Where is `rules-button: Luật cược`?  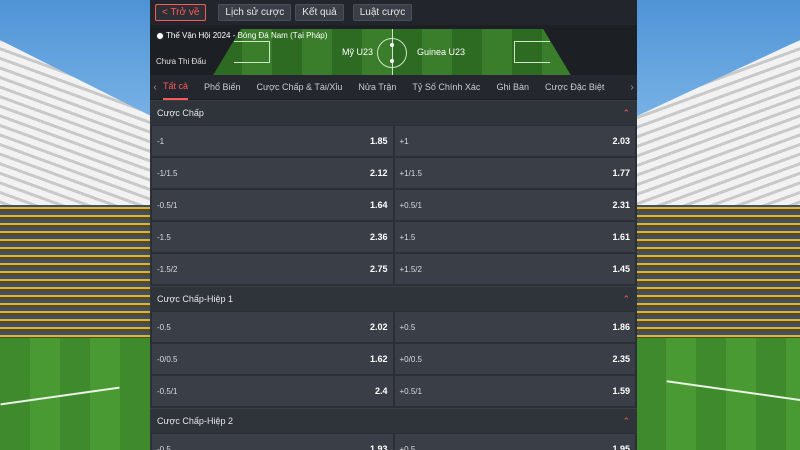
rules-button: Luật cược is located at coordinates (382, 12).